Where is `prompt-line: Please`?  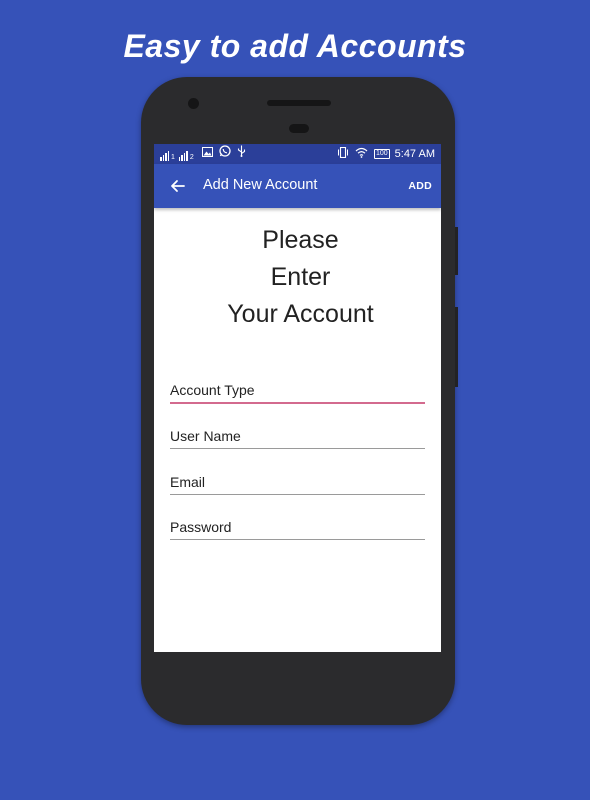
prompt-line: Please is located at coordinates (300, 240).